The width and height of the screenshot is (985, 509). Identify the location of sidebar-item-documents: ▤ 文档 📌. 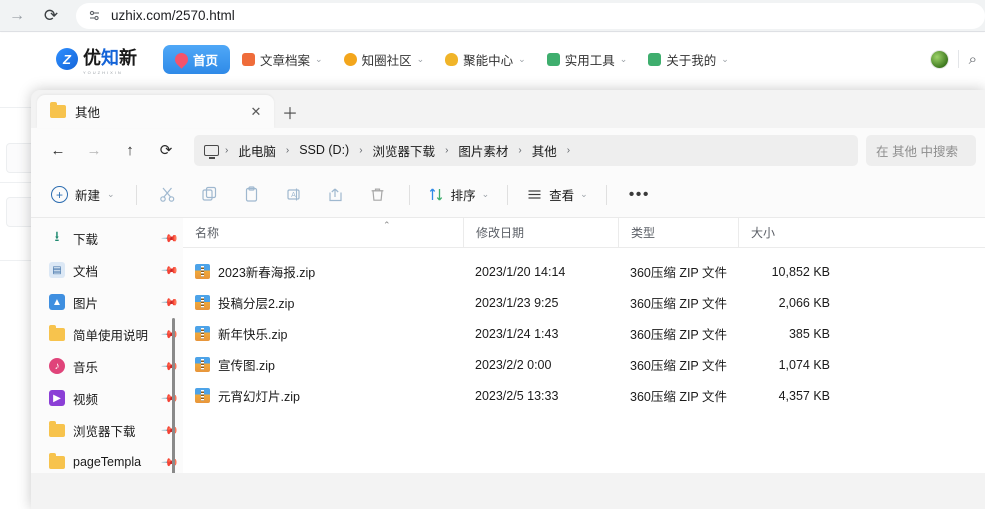
(107, 270).